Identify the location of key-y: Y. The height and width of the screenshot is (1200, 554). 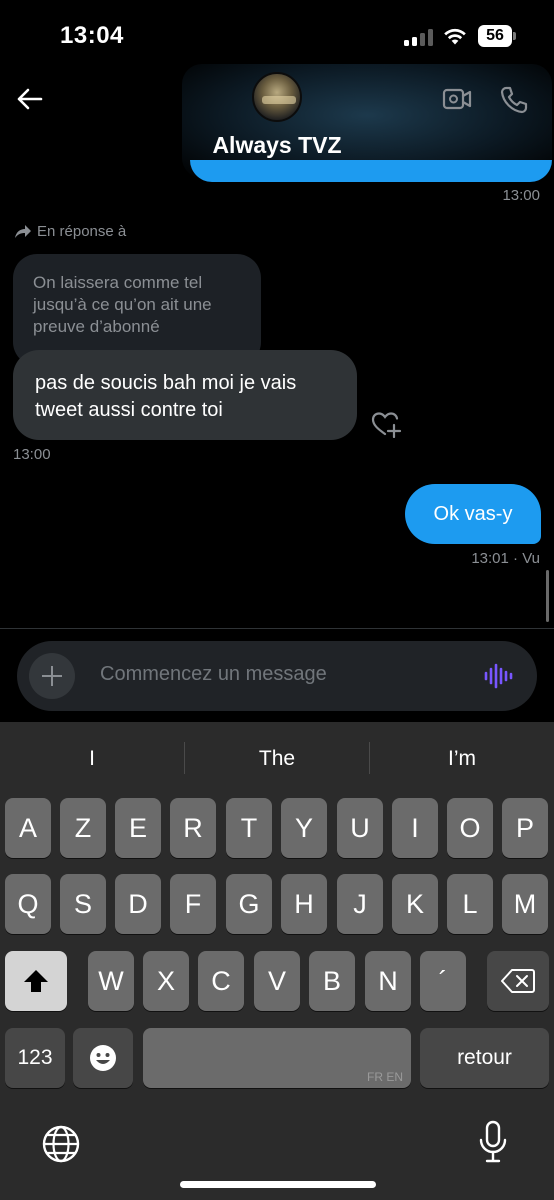
(304, 828).